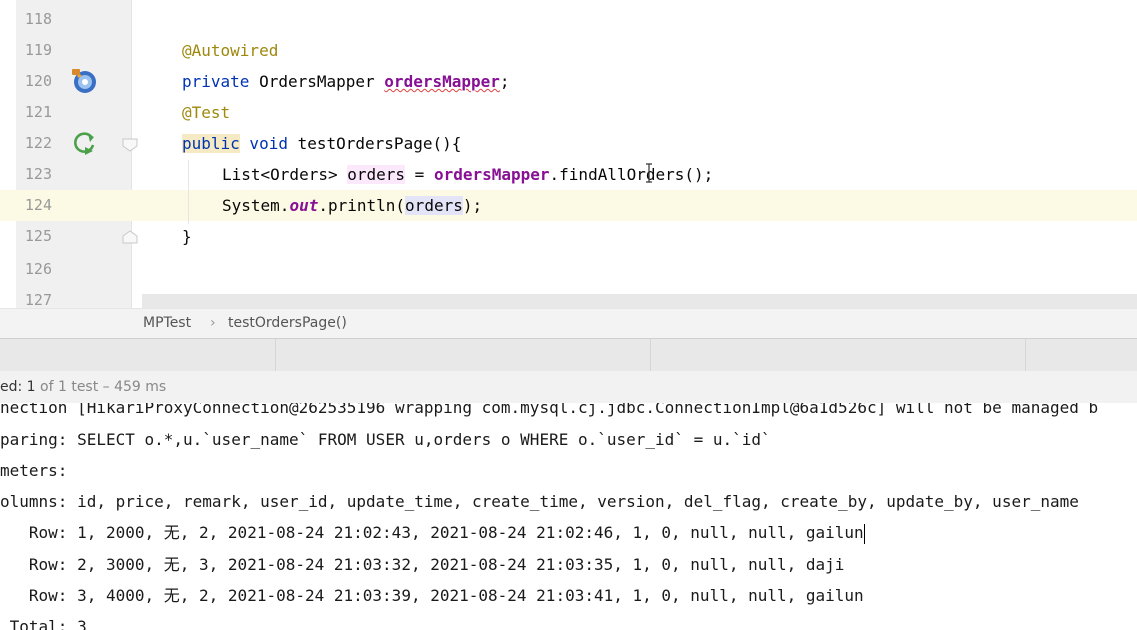 This screenshot has width=1137, height=630. What do you see at coordinates (639, 301) in the screenshot?
I see `horizontal-scrollbar` at bounding box center [639, 301].